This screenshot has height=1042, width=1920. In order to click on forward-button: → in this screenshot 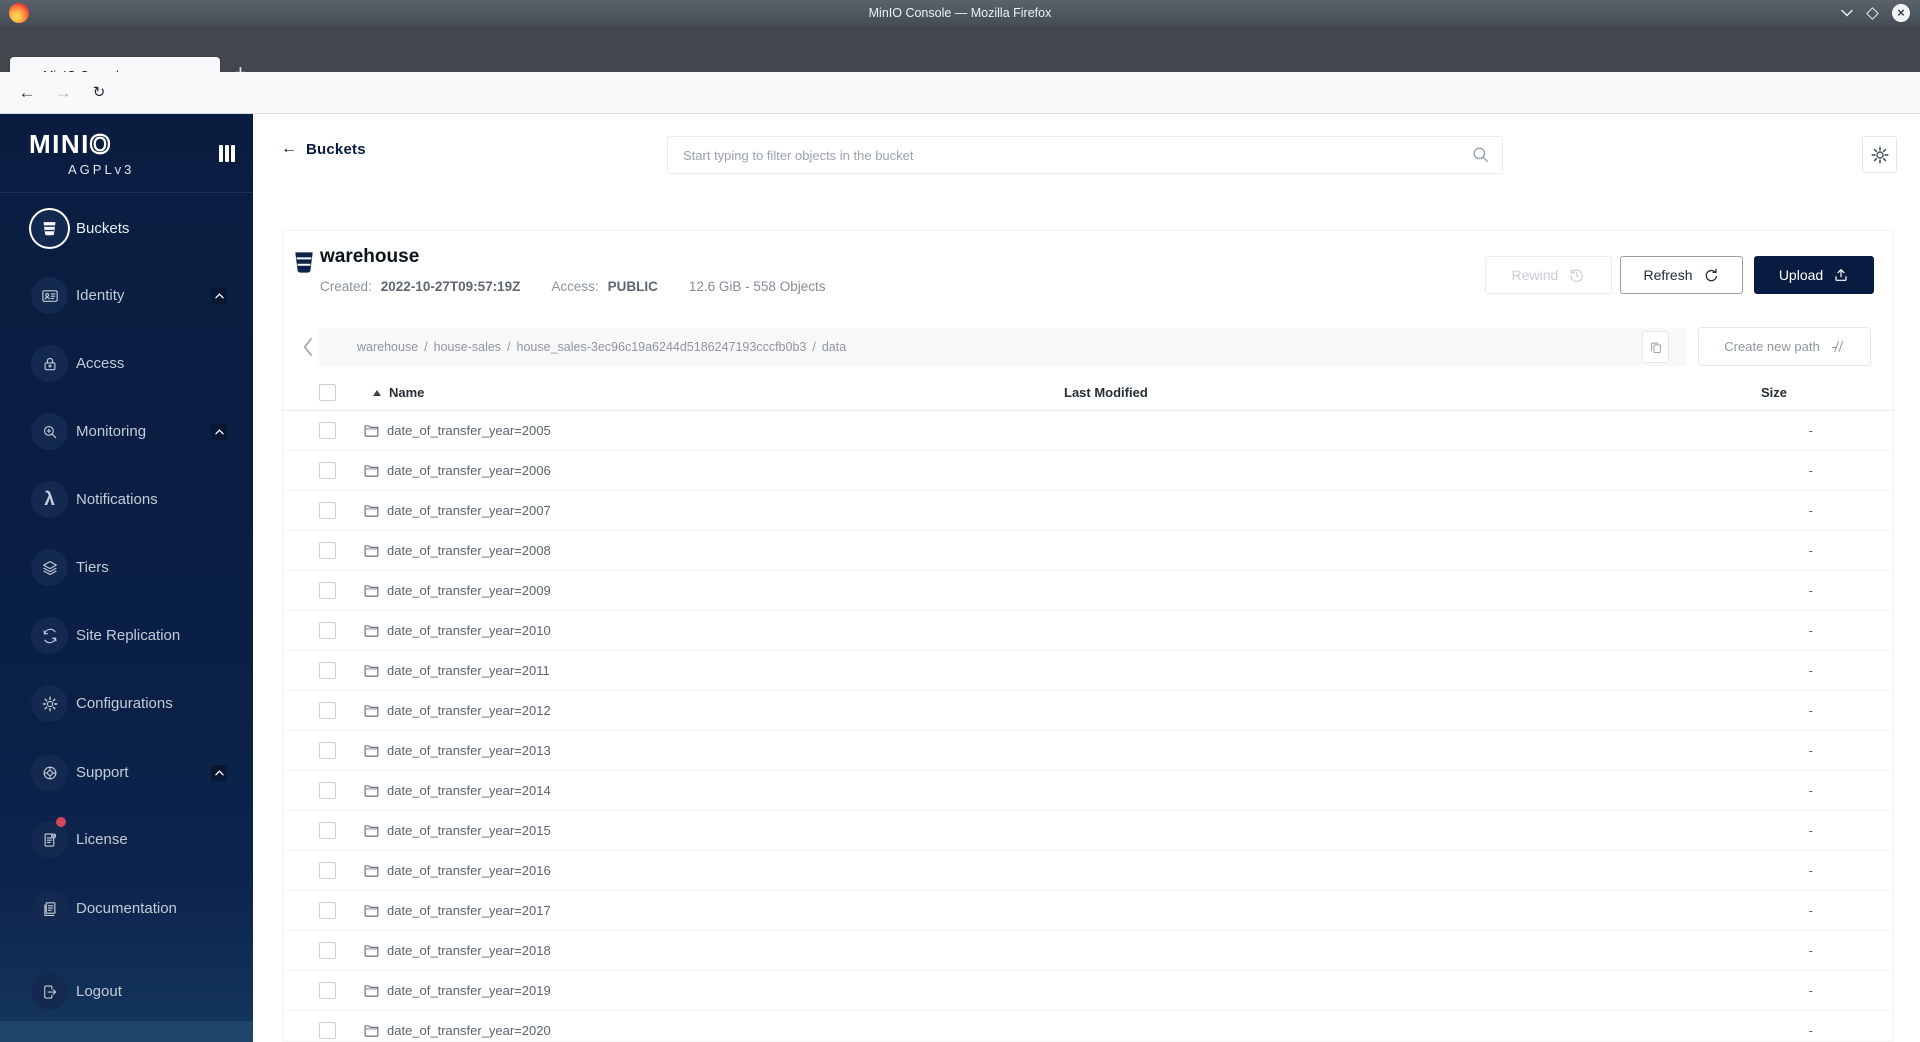, I will do `click(63, 93)`.